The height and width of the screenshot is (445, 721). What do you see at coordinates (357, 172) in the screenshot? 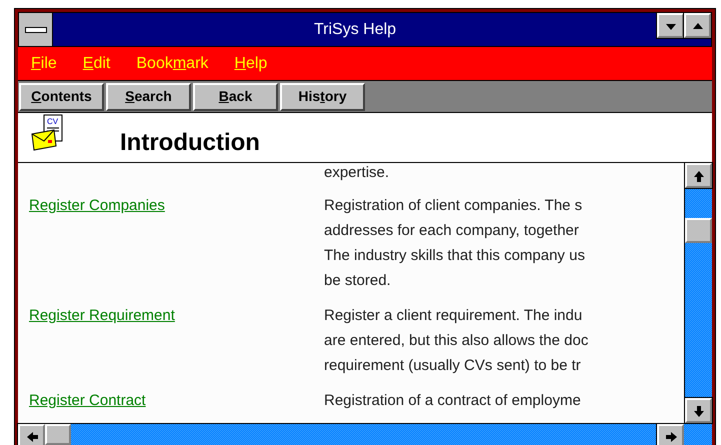
I see `body-text: expertise.` at bounding box center [357, 172].